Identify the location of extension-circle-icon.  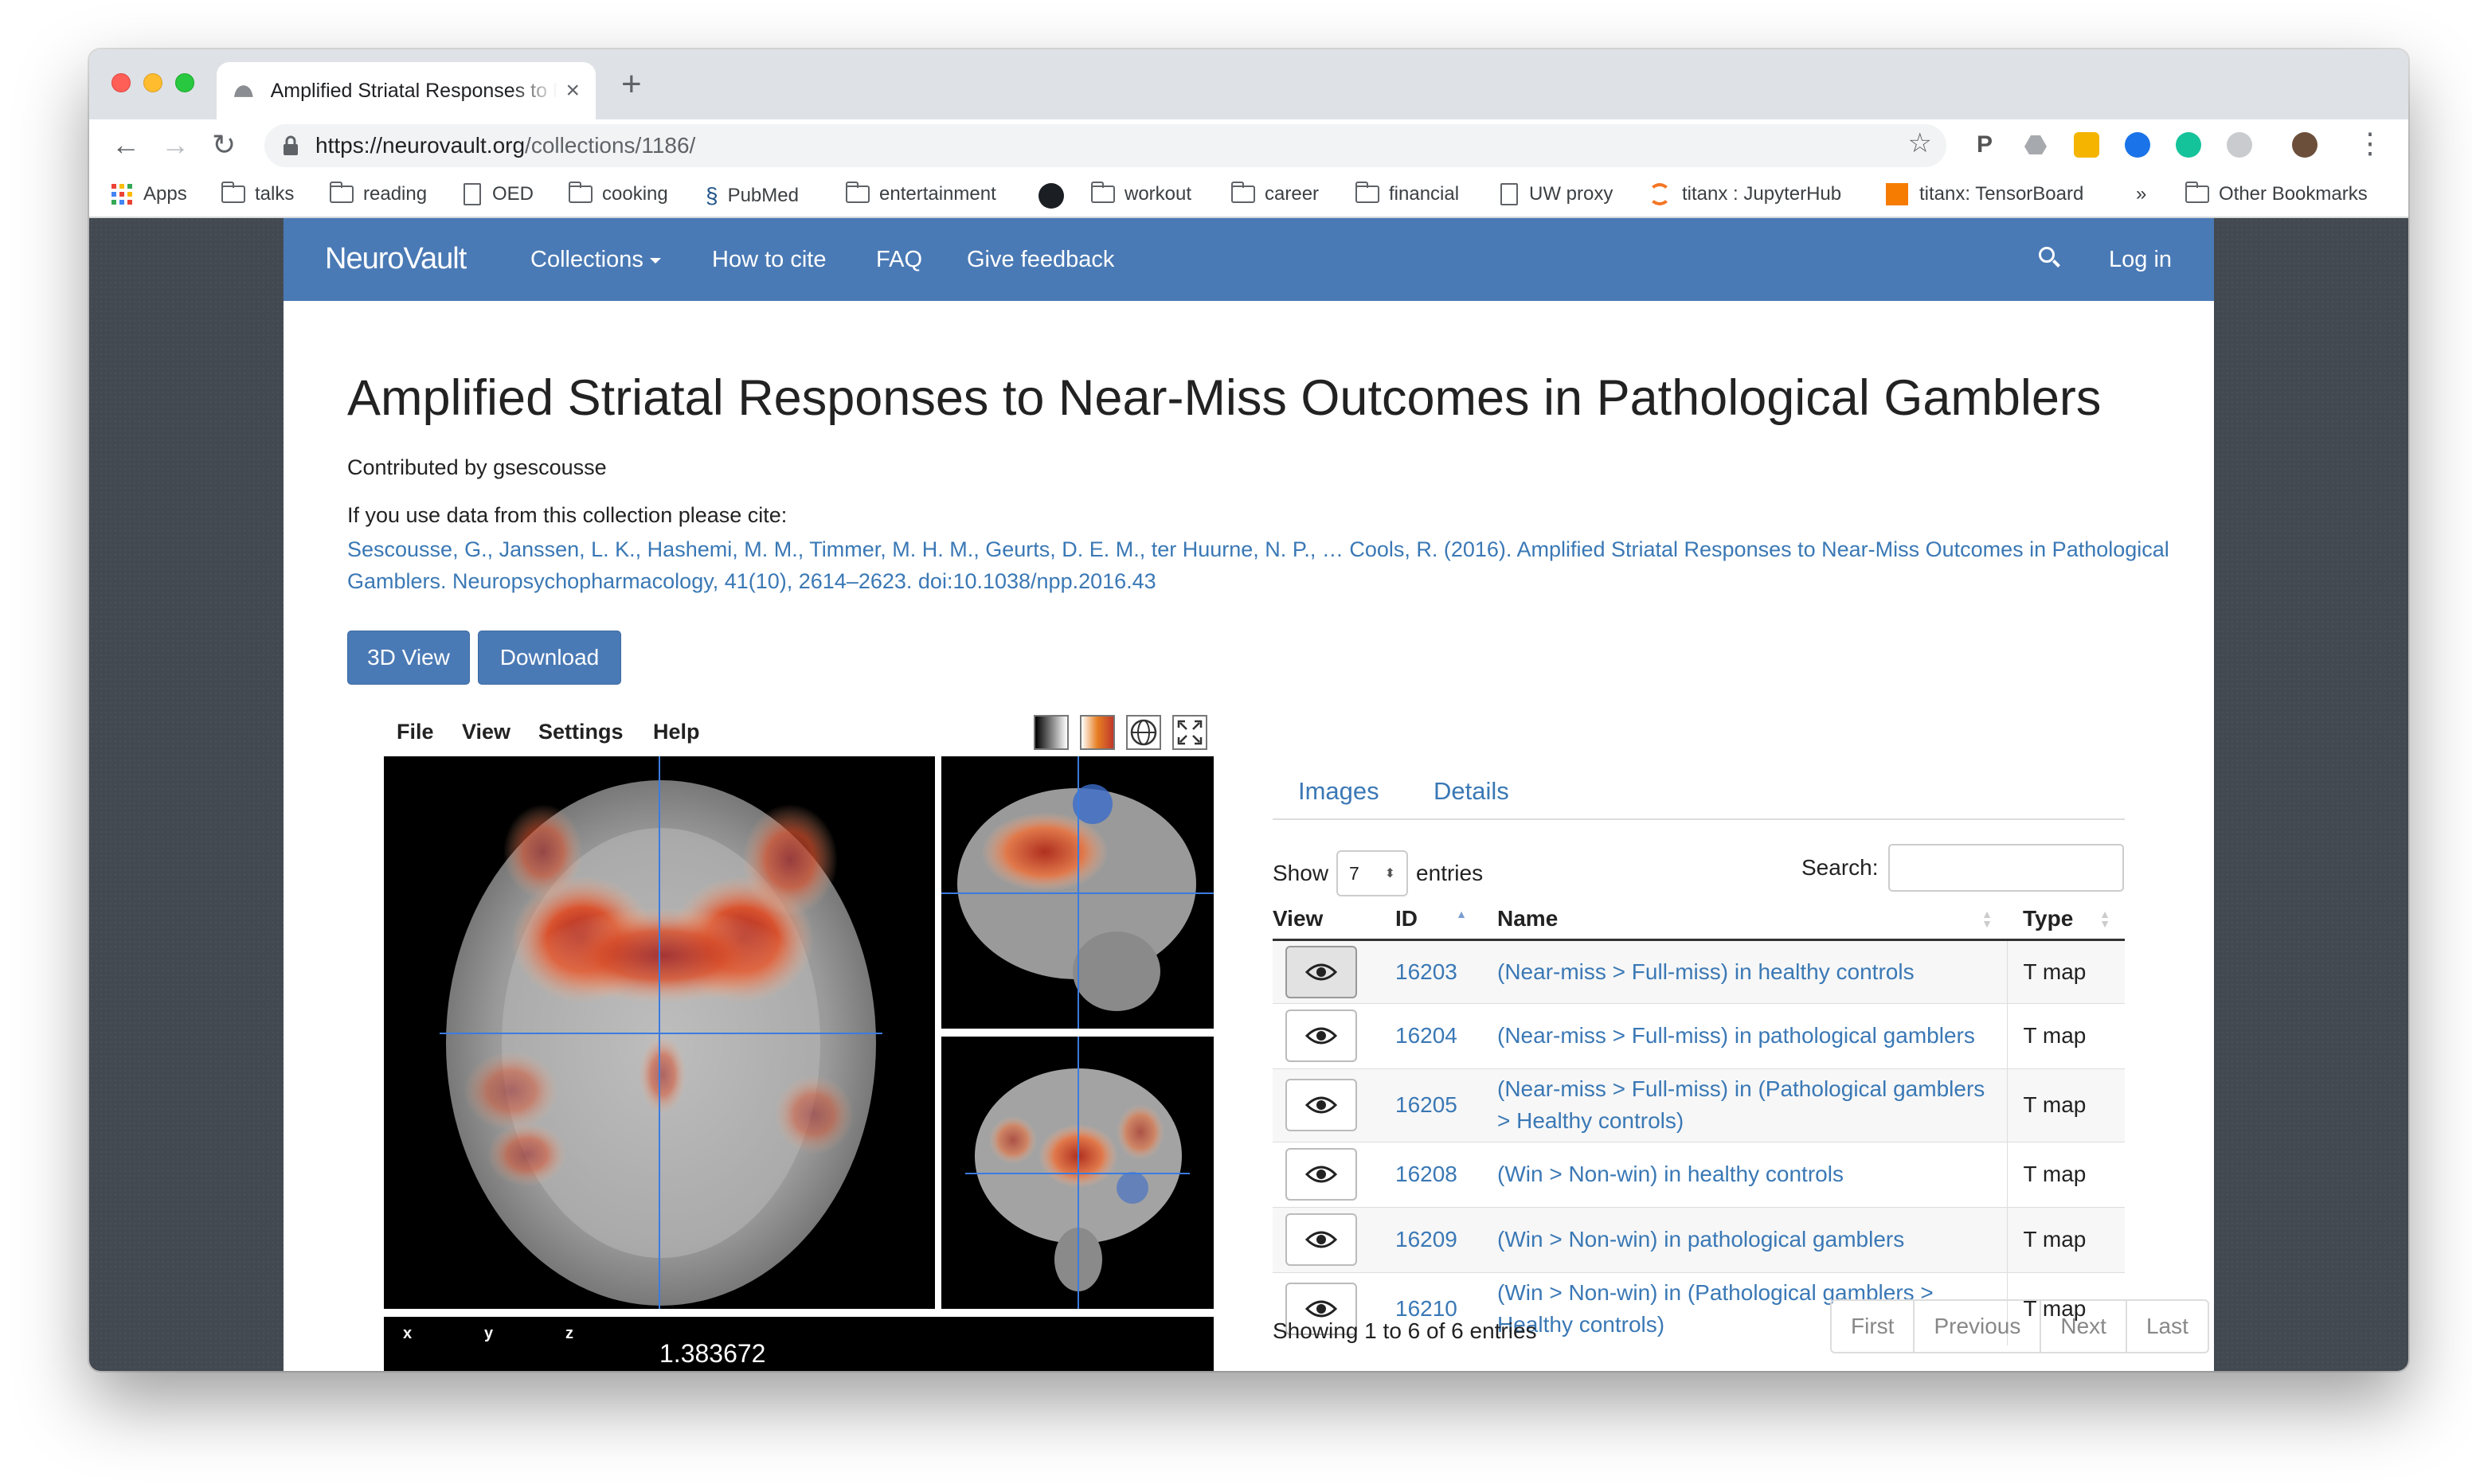
(2239, 145).